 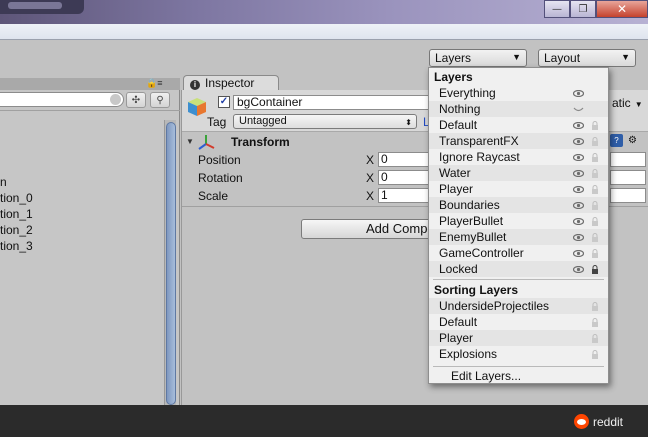 I want to click on layer-item-transparentfx: TransparentFX, so click(x=518, y=141).